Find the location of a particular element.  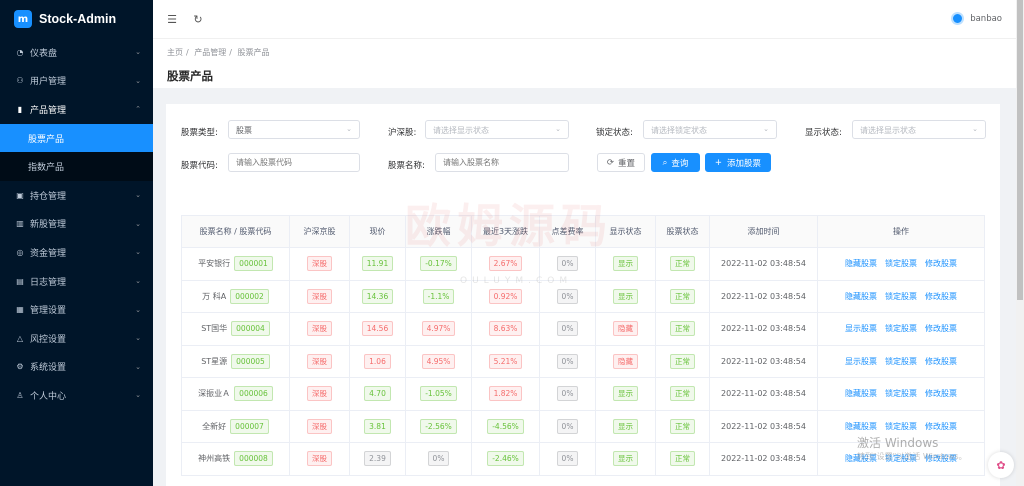

name-cell: ST国华 000004 is located at coordinates (235, 329).